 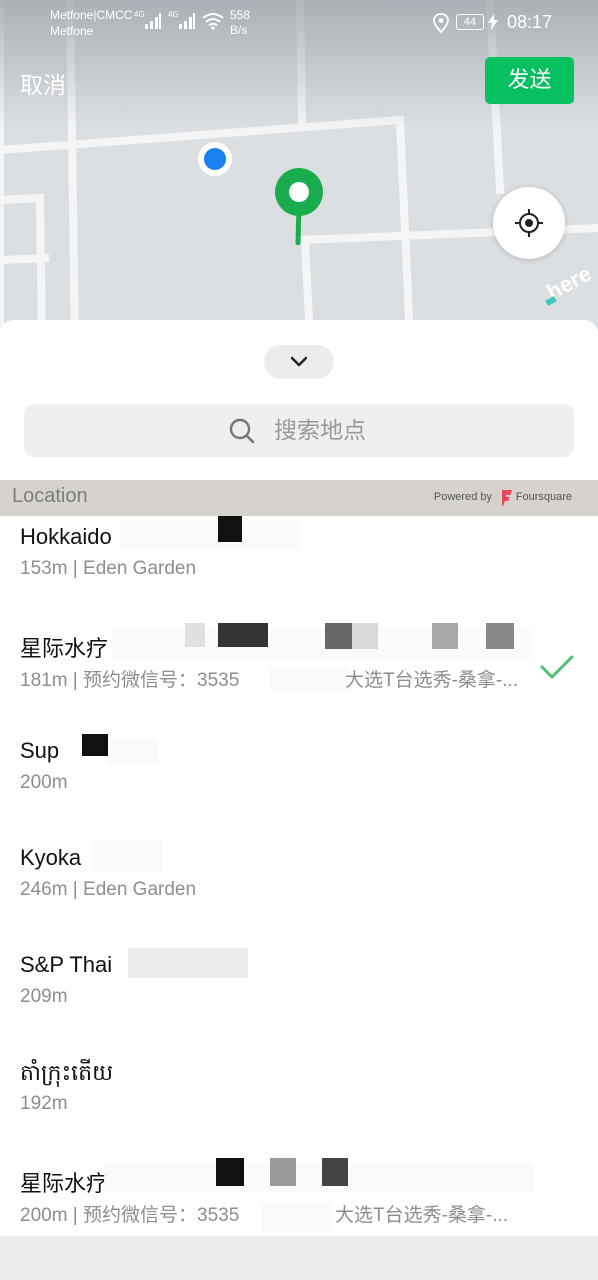 I want to click on place-name: Kyoka, so click(x=51, y=857).